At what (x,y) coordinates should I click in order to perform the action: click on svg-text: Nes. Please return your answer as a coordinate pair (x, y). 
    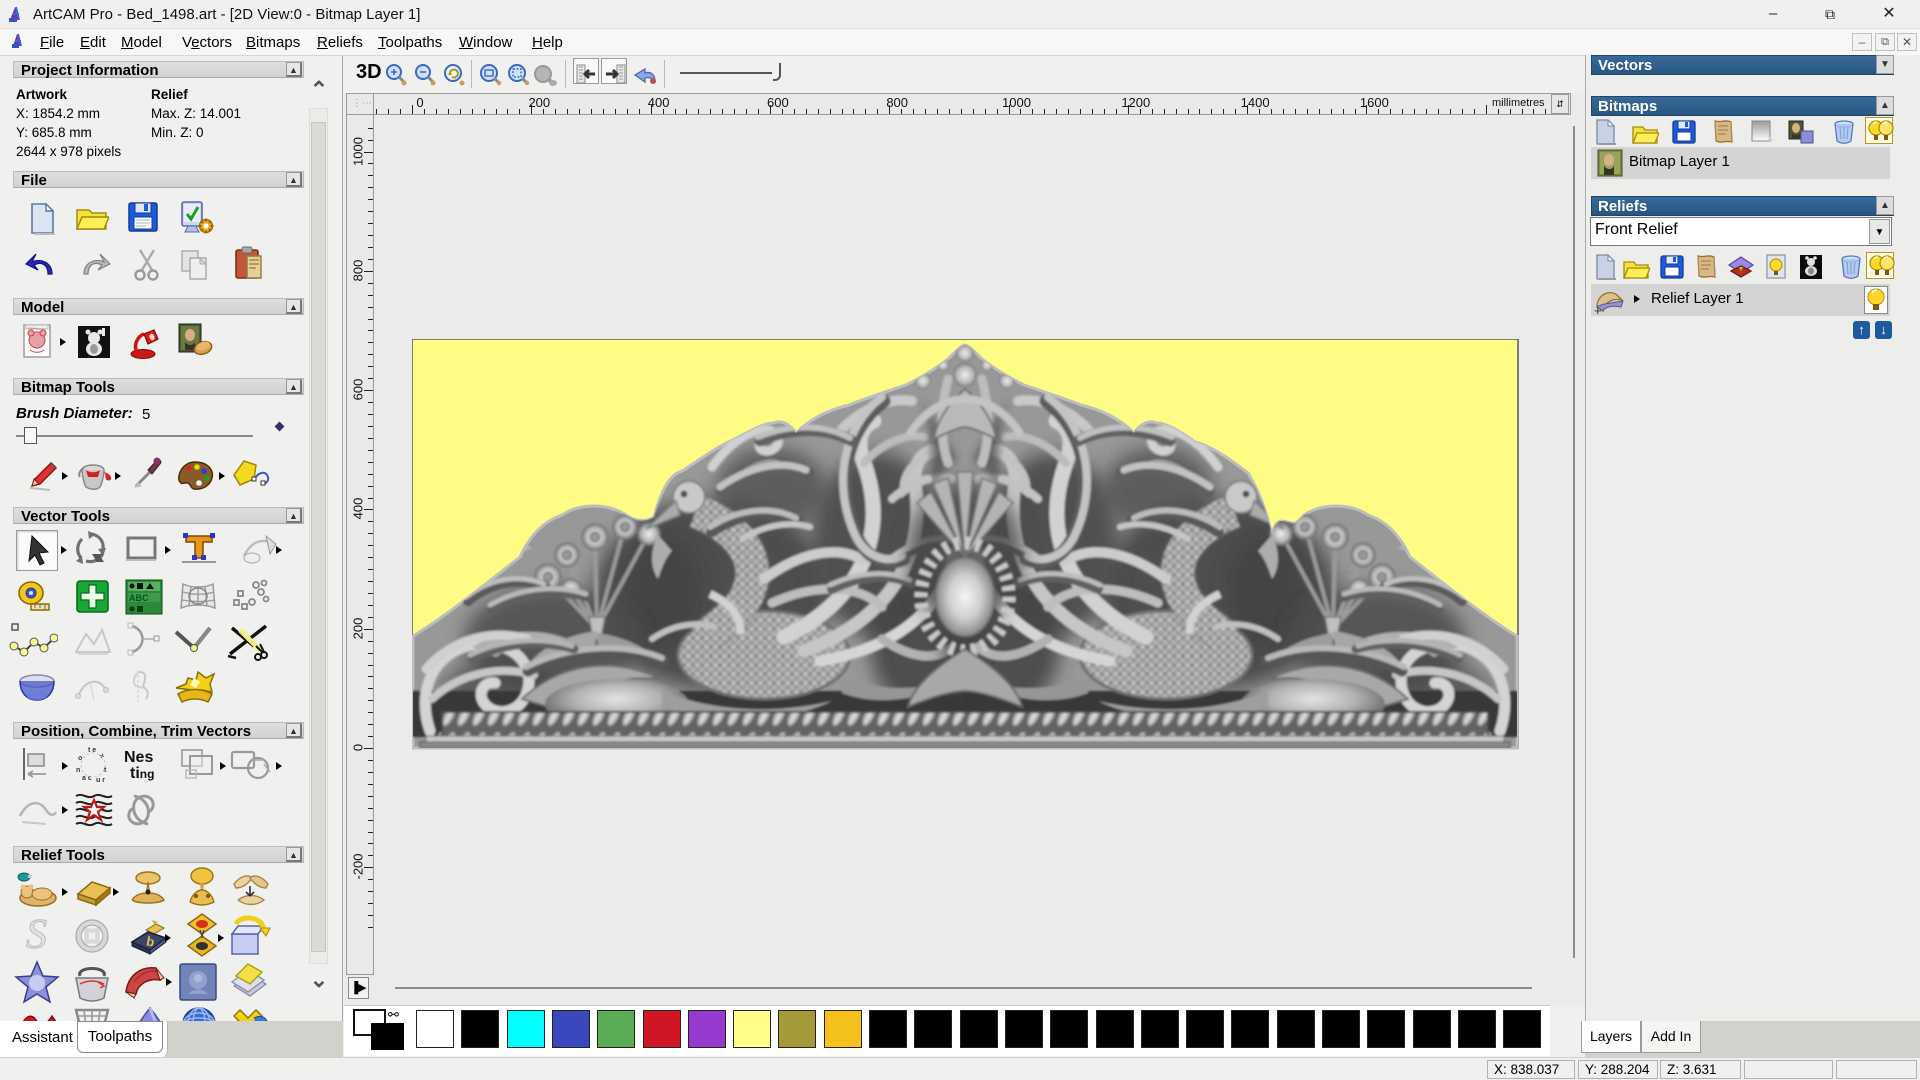
    Looking at the image, I should click on (138, 757).